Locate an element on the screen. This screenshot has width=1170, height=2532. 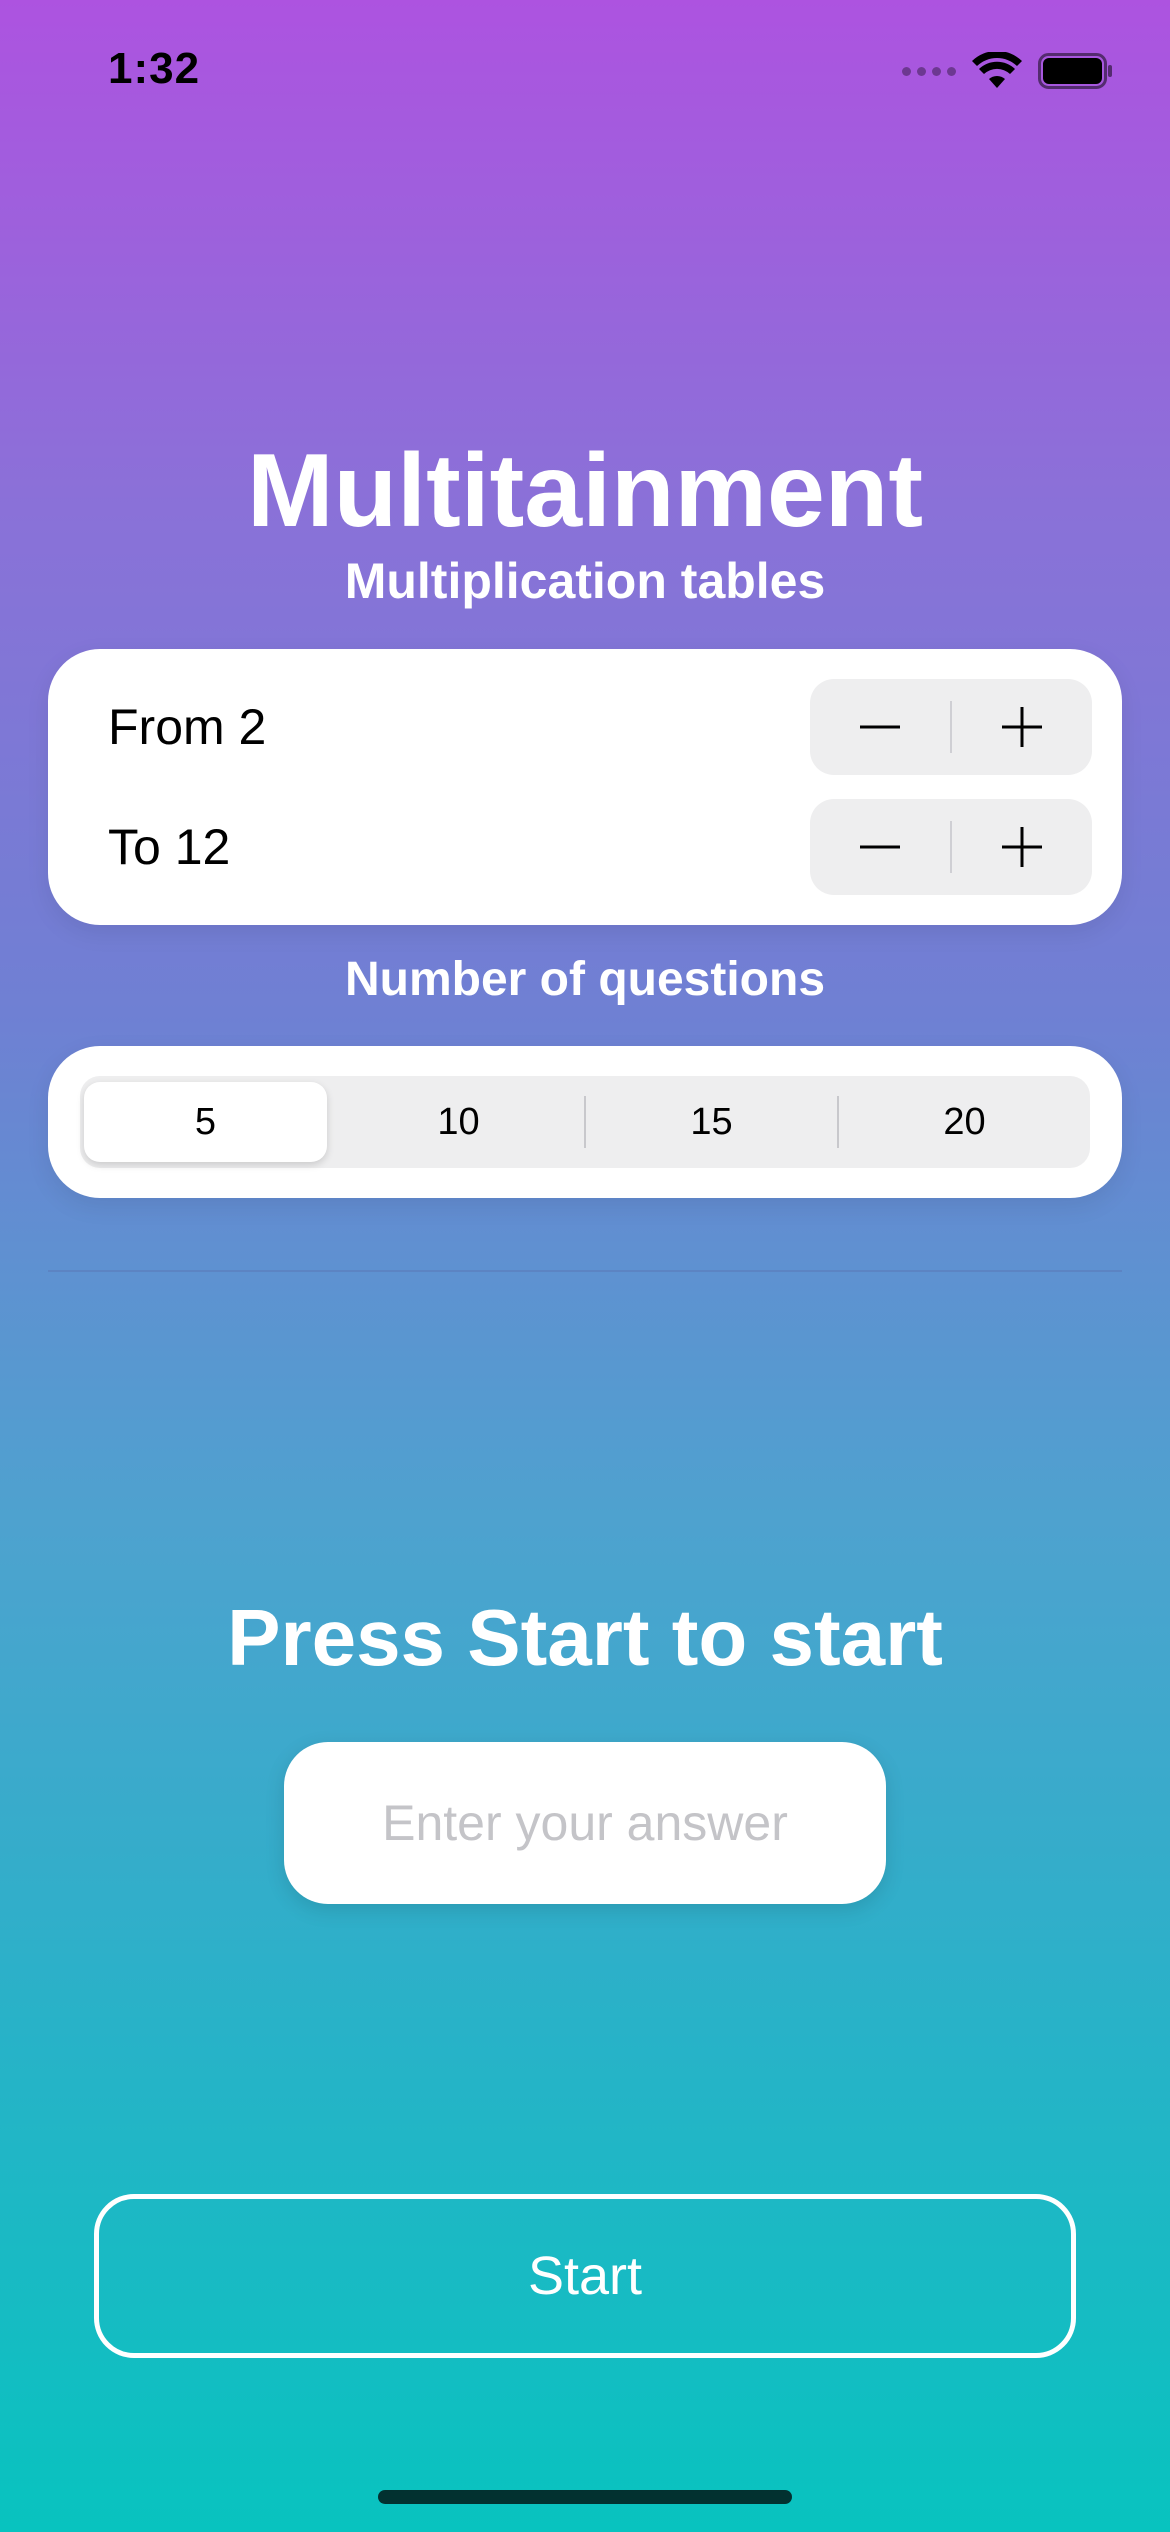
status-time: 1:32 is located at coordinates (154, 68).